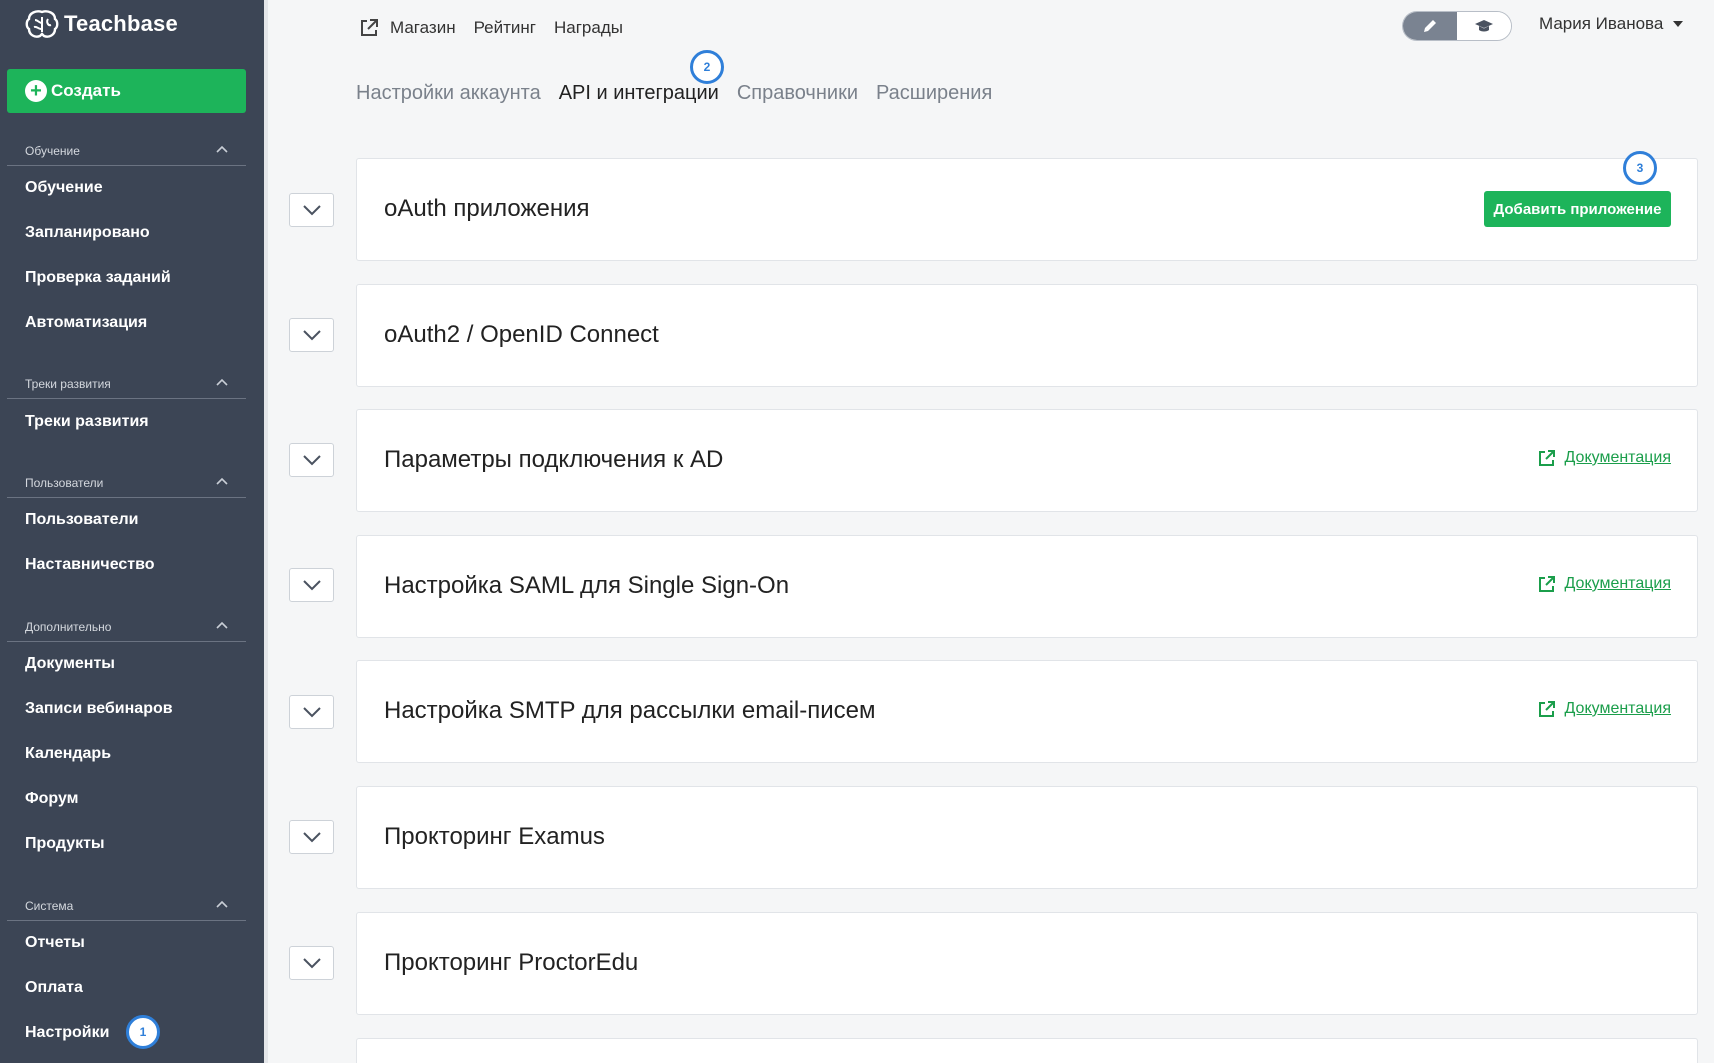 This screenshot has width=1714, height=1063. What do you see at coordinates (266, 531) in the screenshot?
I see `sidebar-scrollbar` at bounding box center [266, 531].